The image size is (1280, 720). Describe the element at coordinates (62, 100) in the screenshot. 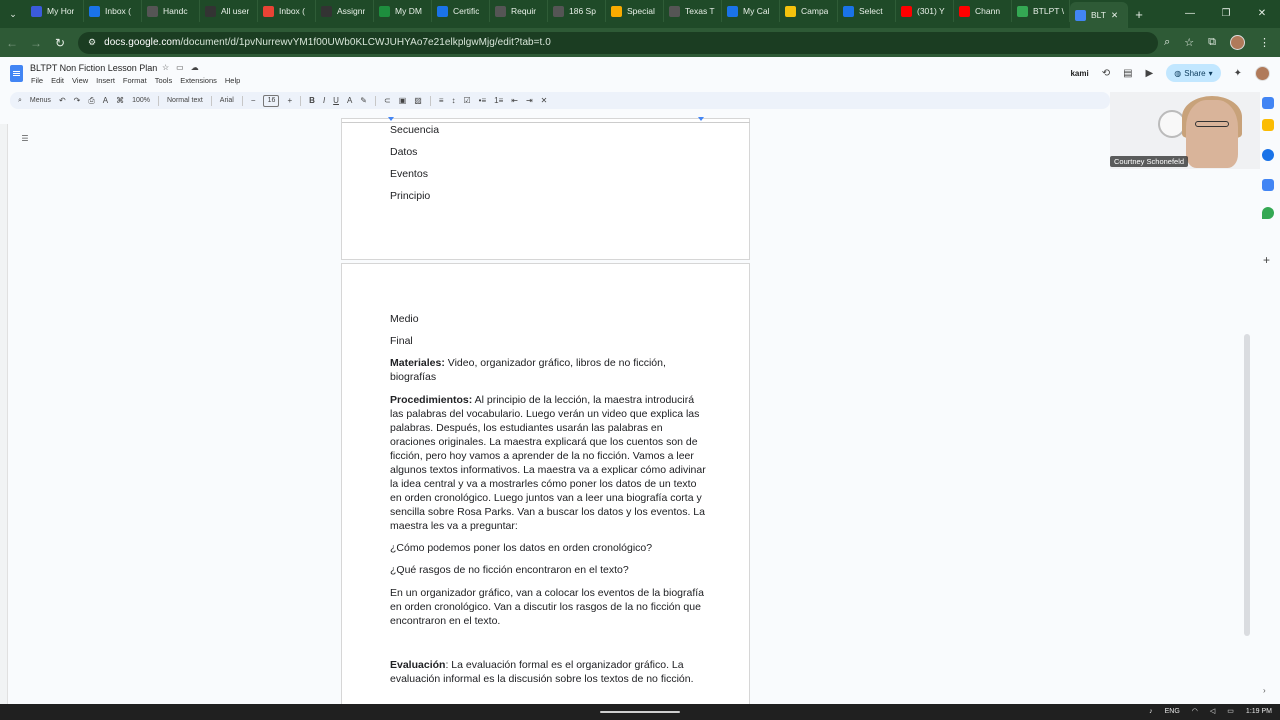

I see `undo-icon: ↶` at that location.